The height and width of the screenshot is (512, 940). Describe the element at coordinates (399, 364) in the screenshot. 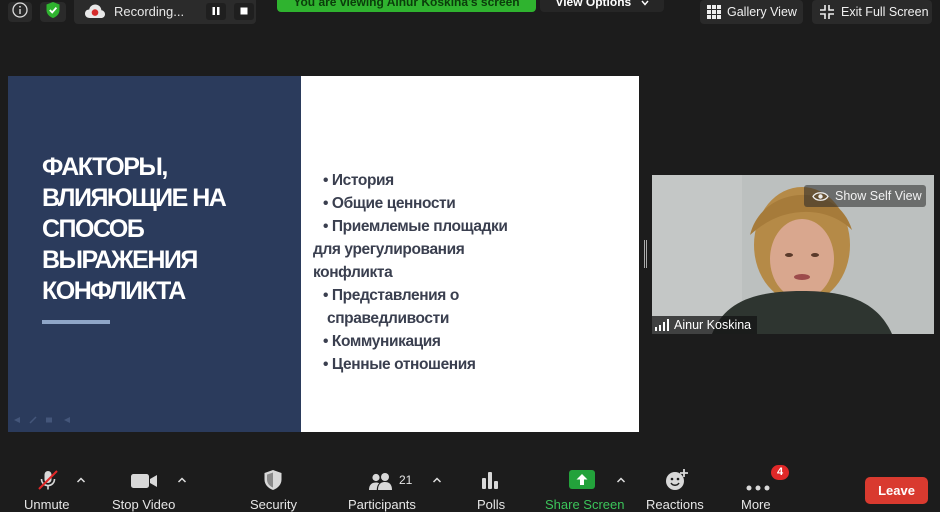

I see `bullet-item: • Ценные отношения` at that location.